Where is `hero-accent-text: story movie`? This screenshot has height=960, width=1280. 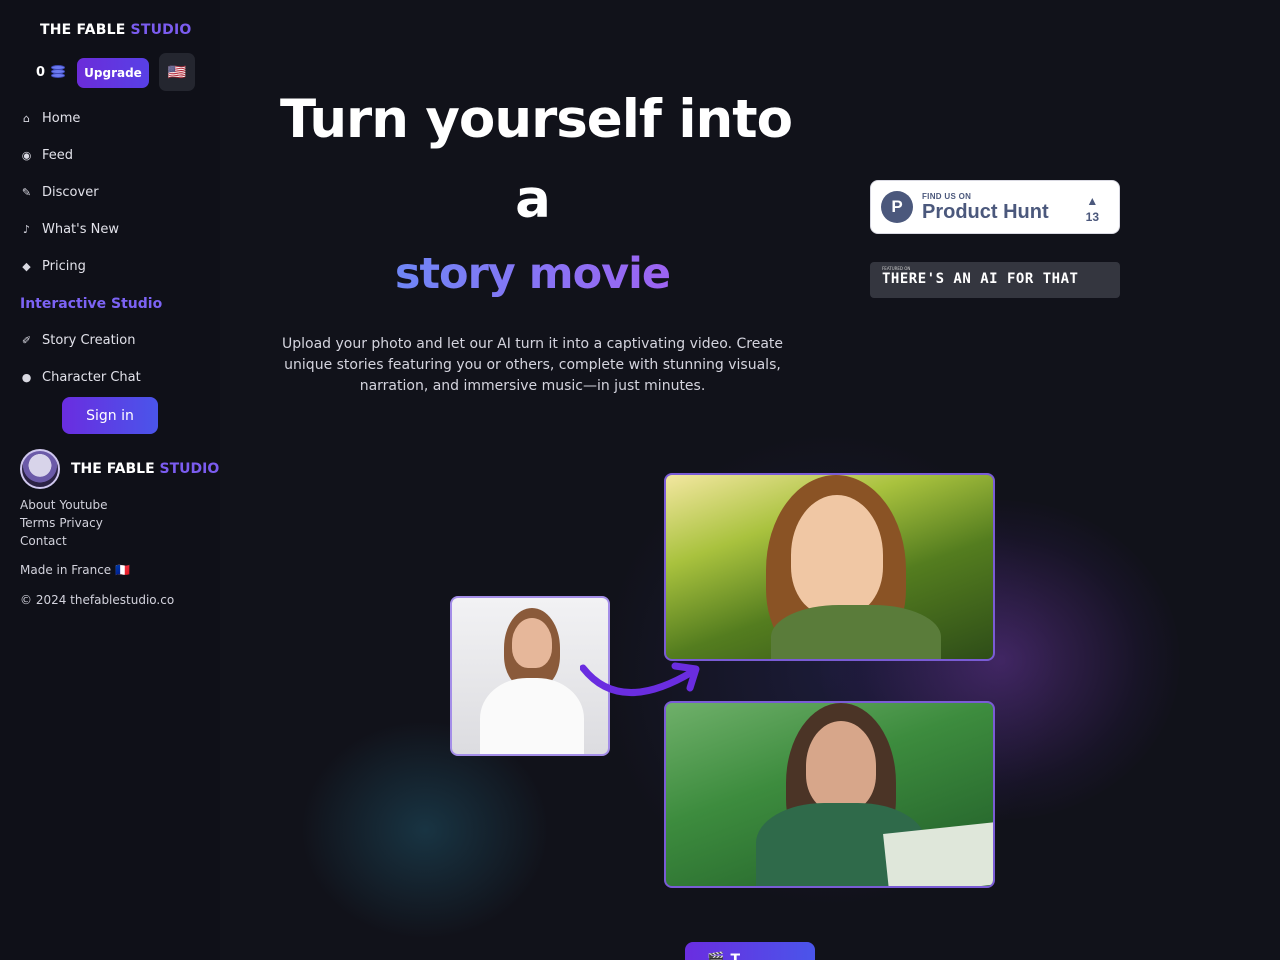 hero-accent-text: story movie is located at coordinates (532, 274).